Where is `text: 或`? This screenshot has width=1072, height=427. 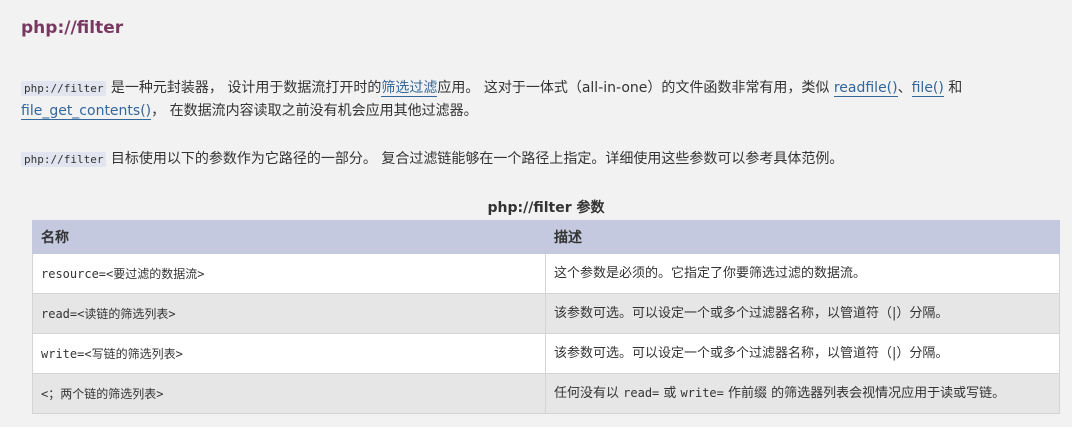 text: 或 is located at coordinates (670, 393).